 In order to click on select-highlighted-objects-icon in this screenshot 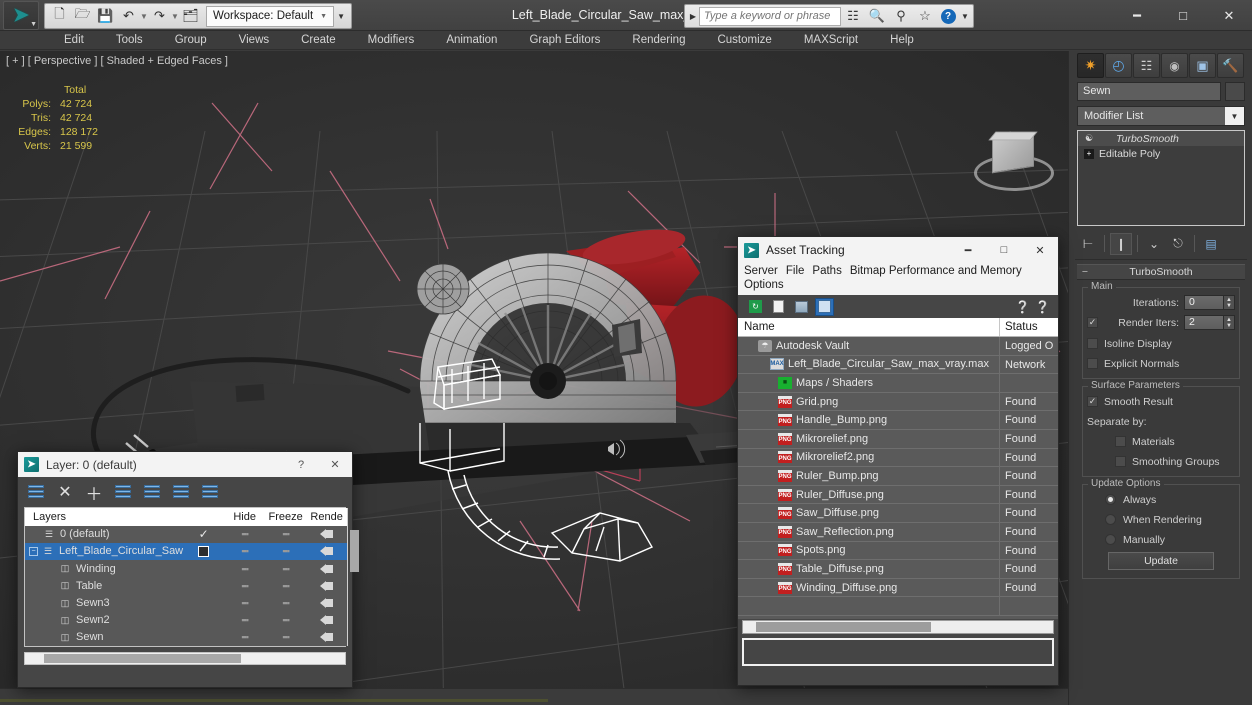, I will do `click(152, 492)`.